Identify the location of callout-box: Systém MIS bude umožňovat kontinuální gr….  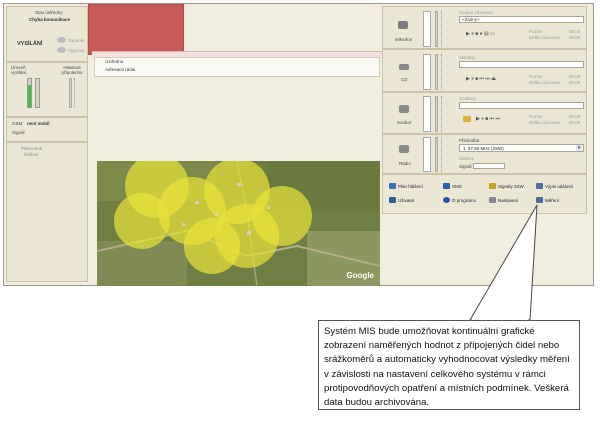
(449, 365).